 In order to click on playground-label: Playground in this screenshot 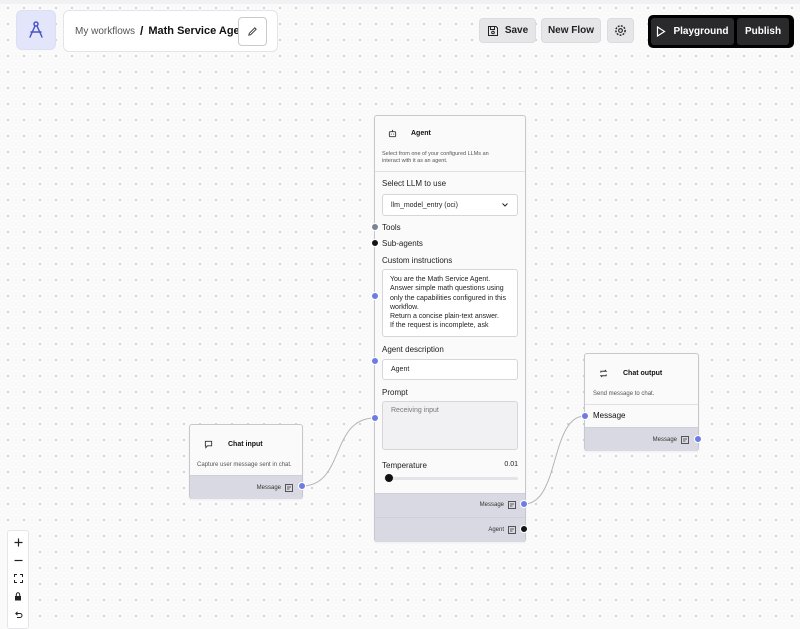, I will do `click(701, 31)`.